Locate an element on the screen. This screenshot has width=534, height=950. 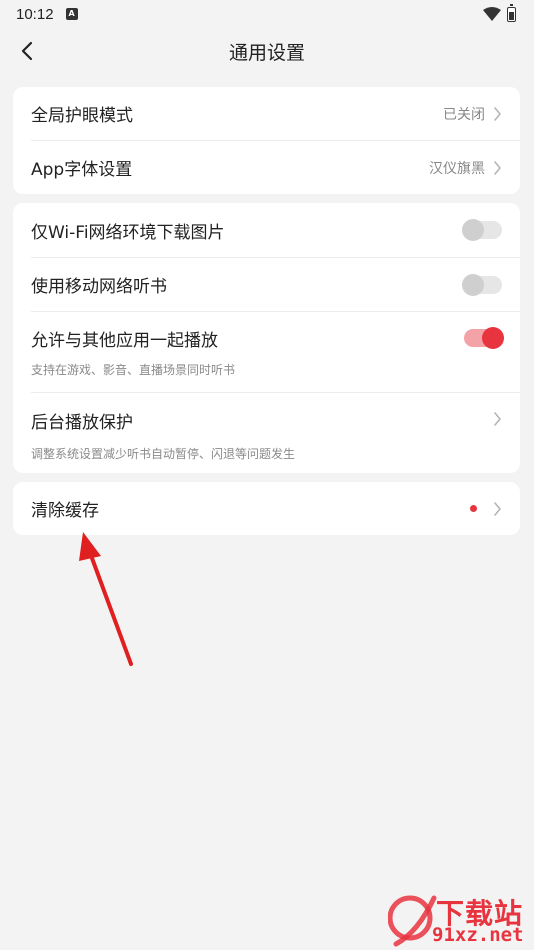
battery-icon is located at coordinates (511, 12).